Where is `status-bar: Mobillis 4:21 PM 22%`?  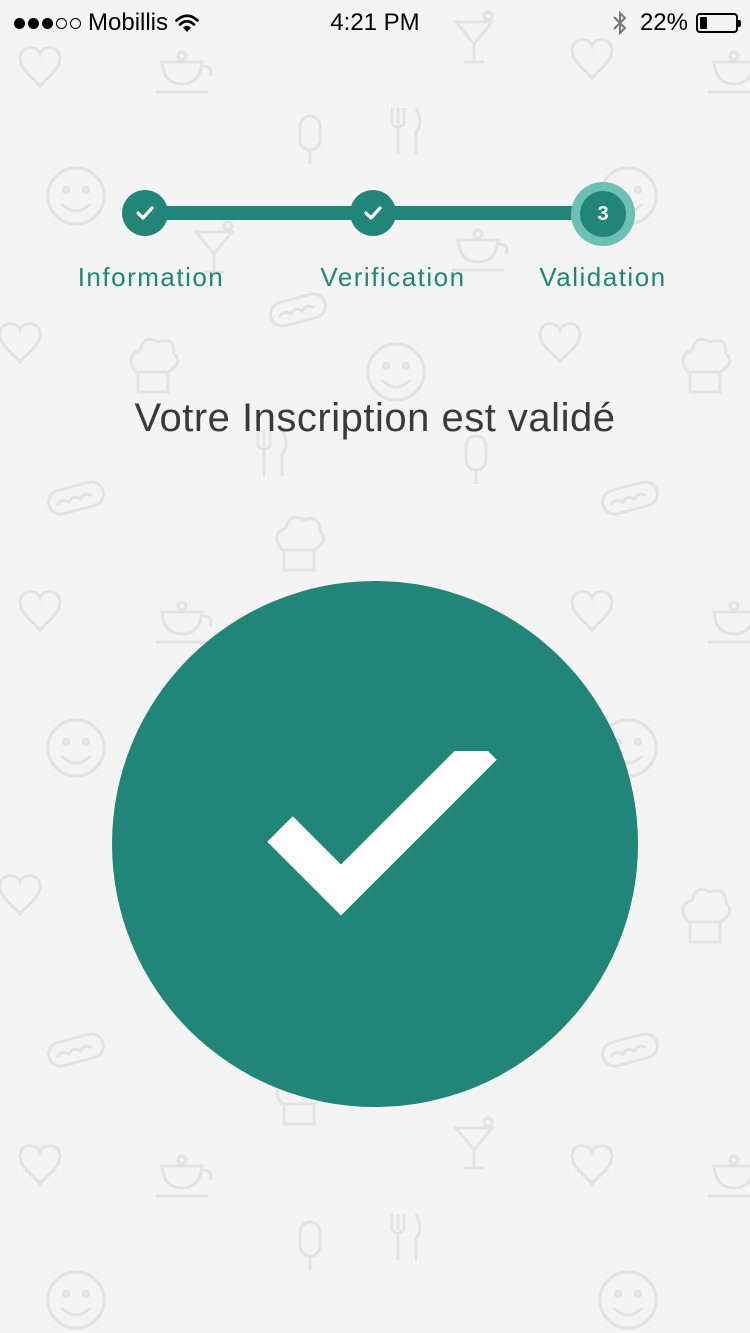 status-bar: Mobillis 4:21 PM 22% is located at coordinates (375, 23).